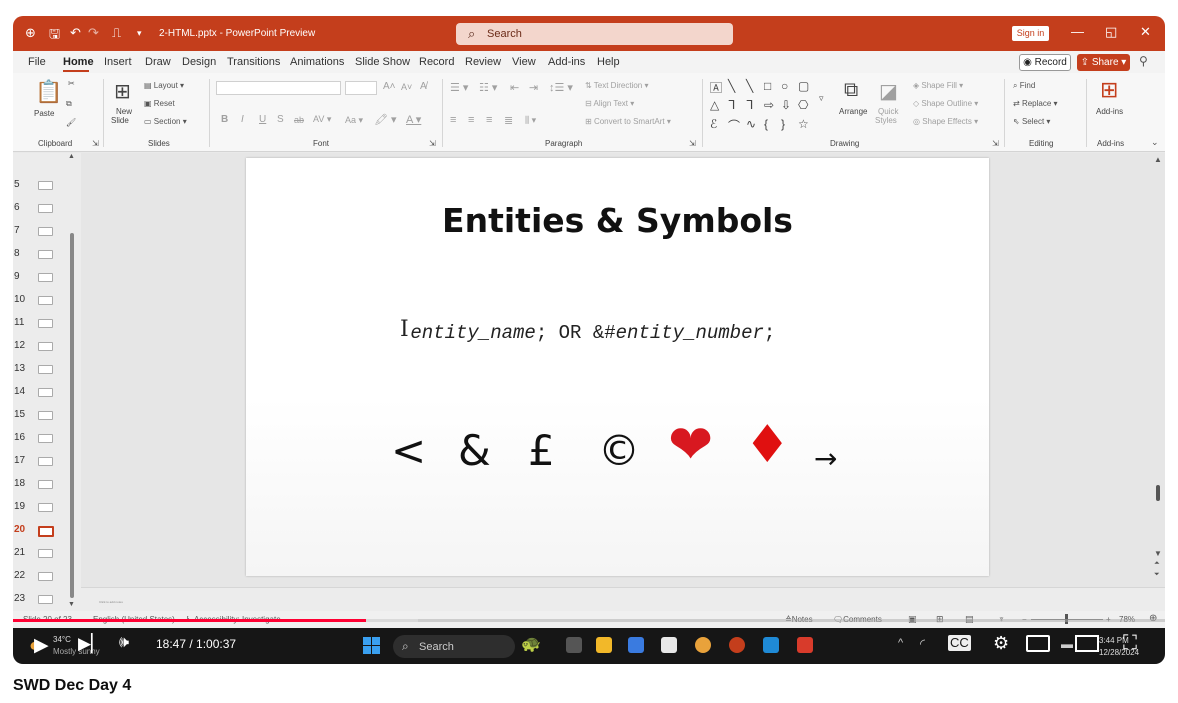 This screenshot has height=703, width=1178. I want to click on font-size-combo, so click(361, 88).